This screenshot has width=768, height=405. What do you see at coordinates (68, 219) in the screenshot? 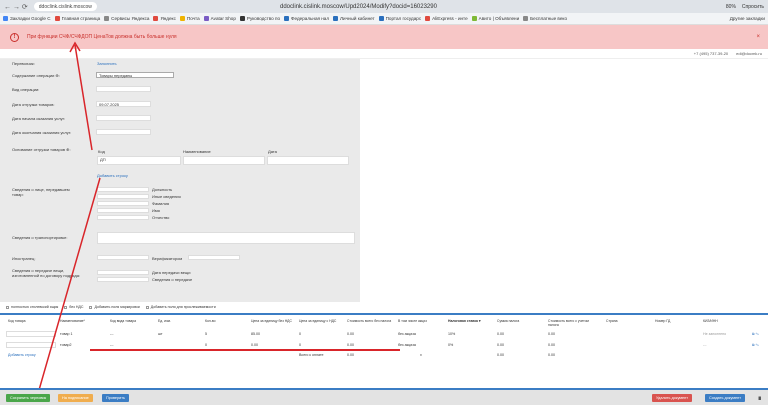
I see `annotation-arrows` at bounding box center [68, 219].